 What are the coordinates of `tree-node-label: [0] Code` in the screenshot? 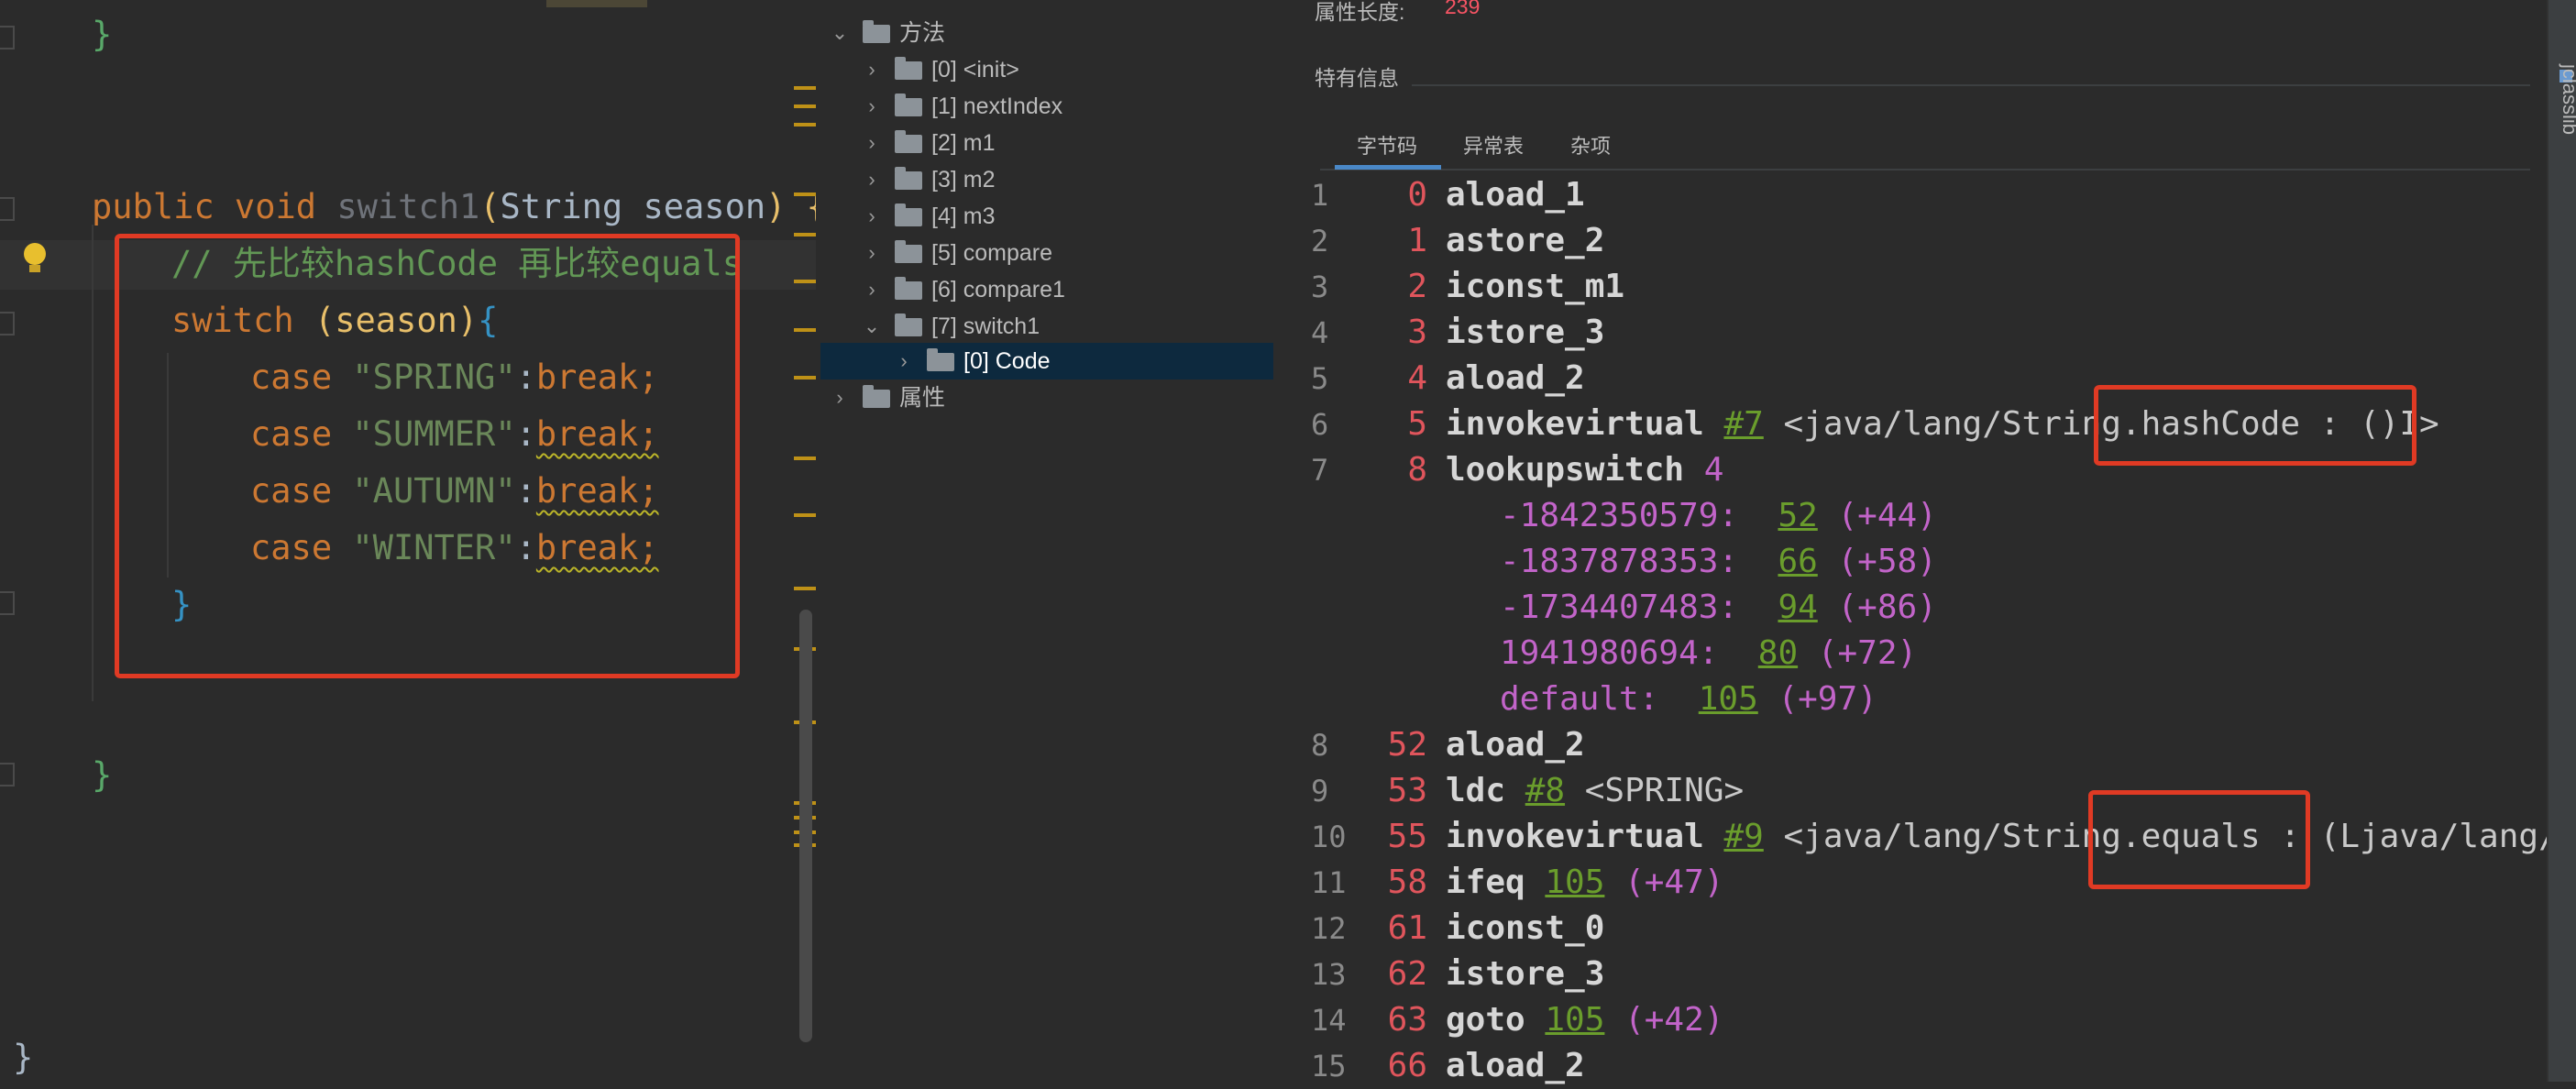 It's located at (1007, 361).